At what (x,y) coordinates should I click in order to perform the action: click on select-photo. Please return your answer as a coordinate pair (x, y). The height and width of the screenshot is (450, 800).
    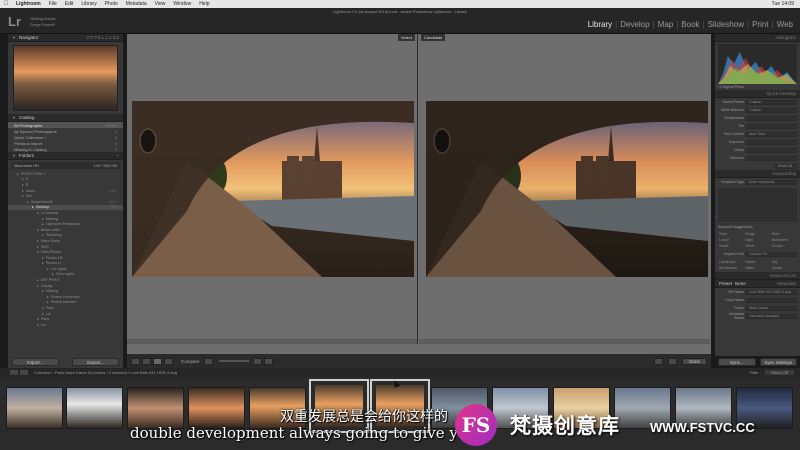
    Looking at the image, I should click on (273, 189).